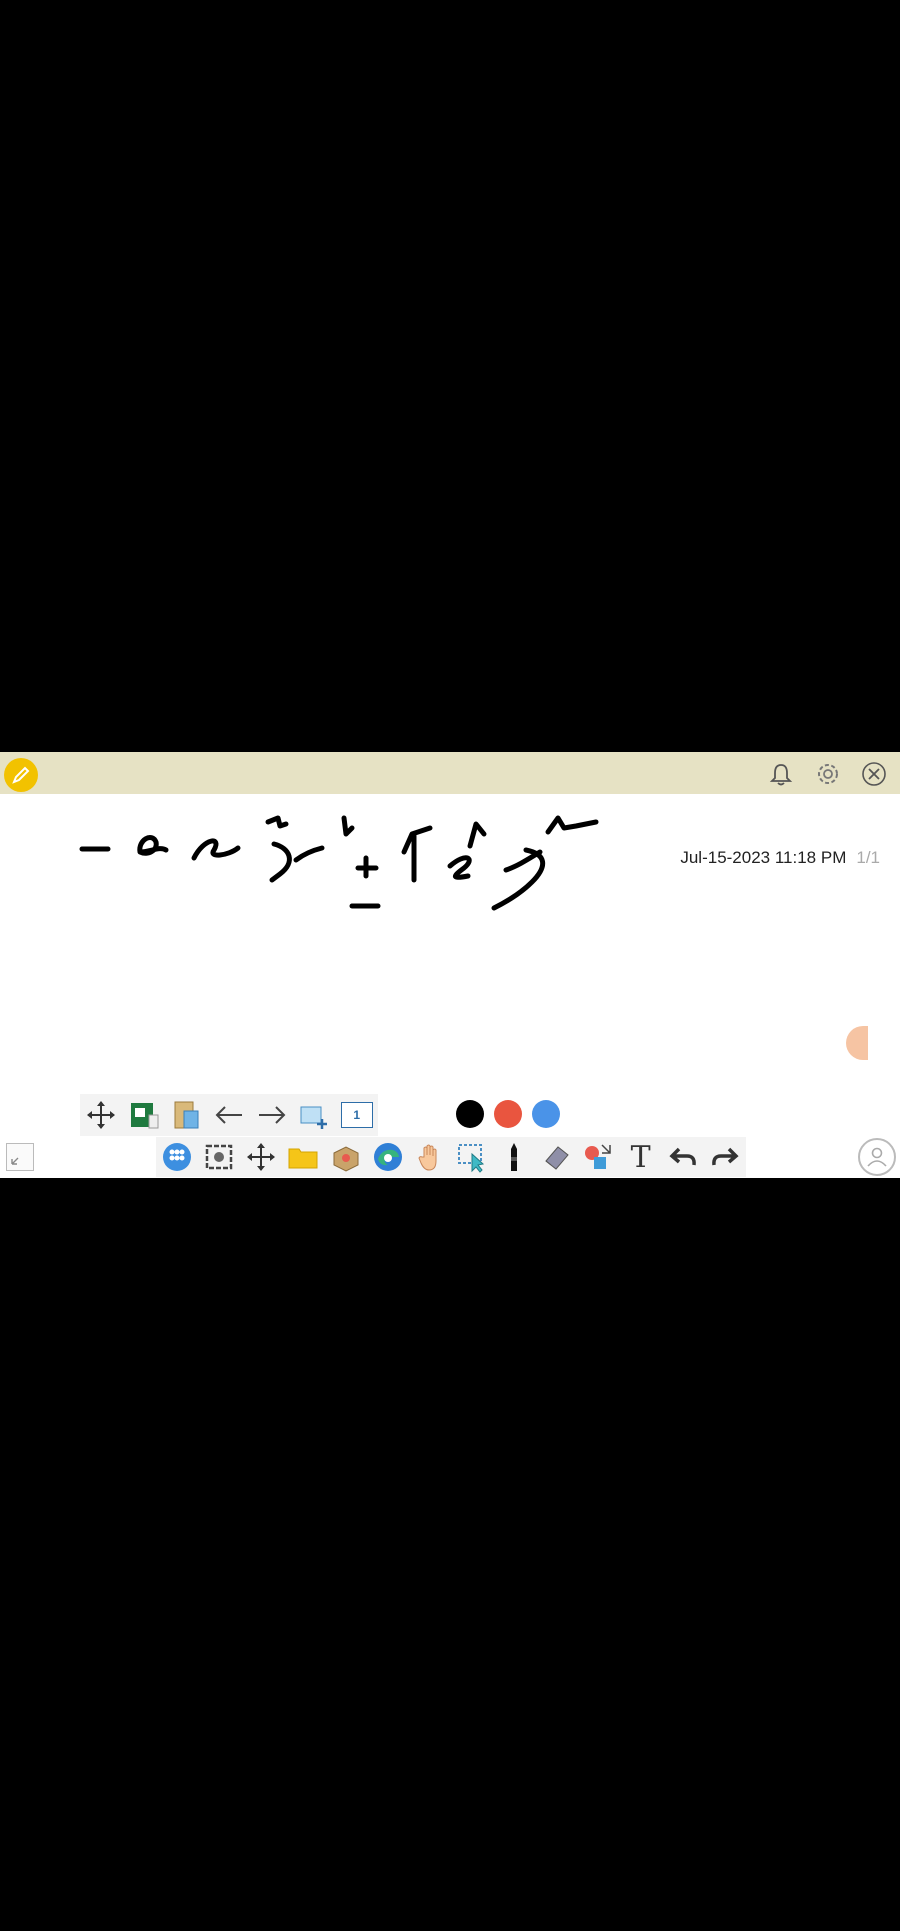 The height and width of the screenshot is (1931, 900). I want to click on screenshot-icon, so click(219, 1157).